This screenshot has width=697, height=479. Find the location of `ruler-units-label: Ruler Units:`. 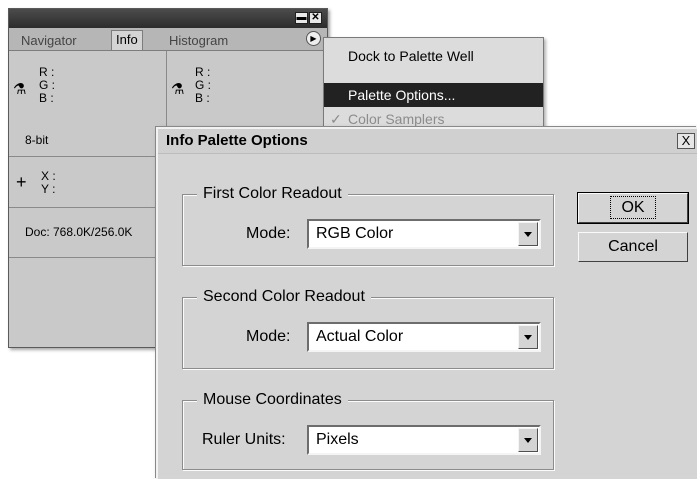

ruler-units-label: Ruler Units: is located at coordinates (244, 439).